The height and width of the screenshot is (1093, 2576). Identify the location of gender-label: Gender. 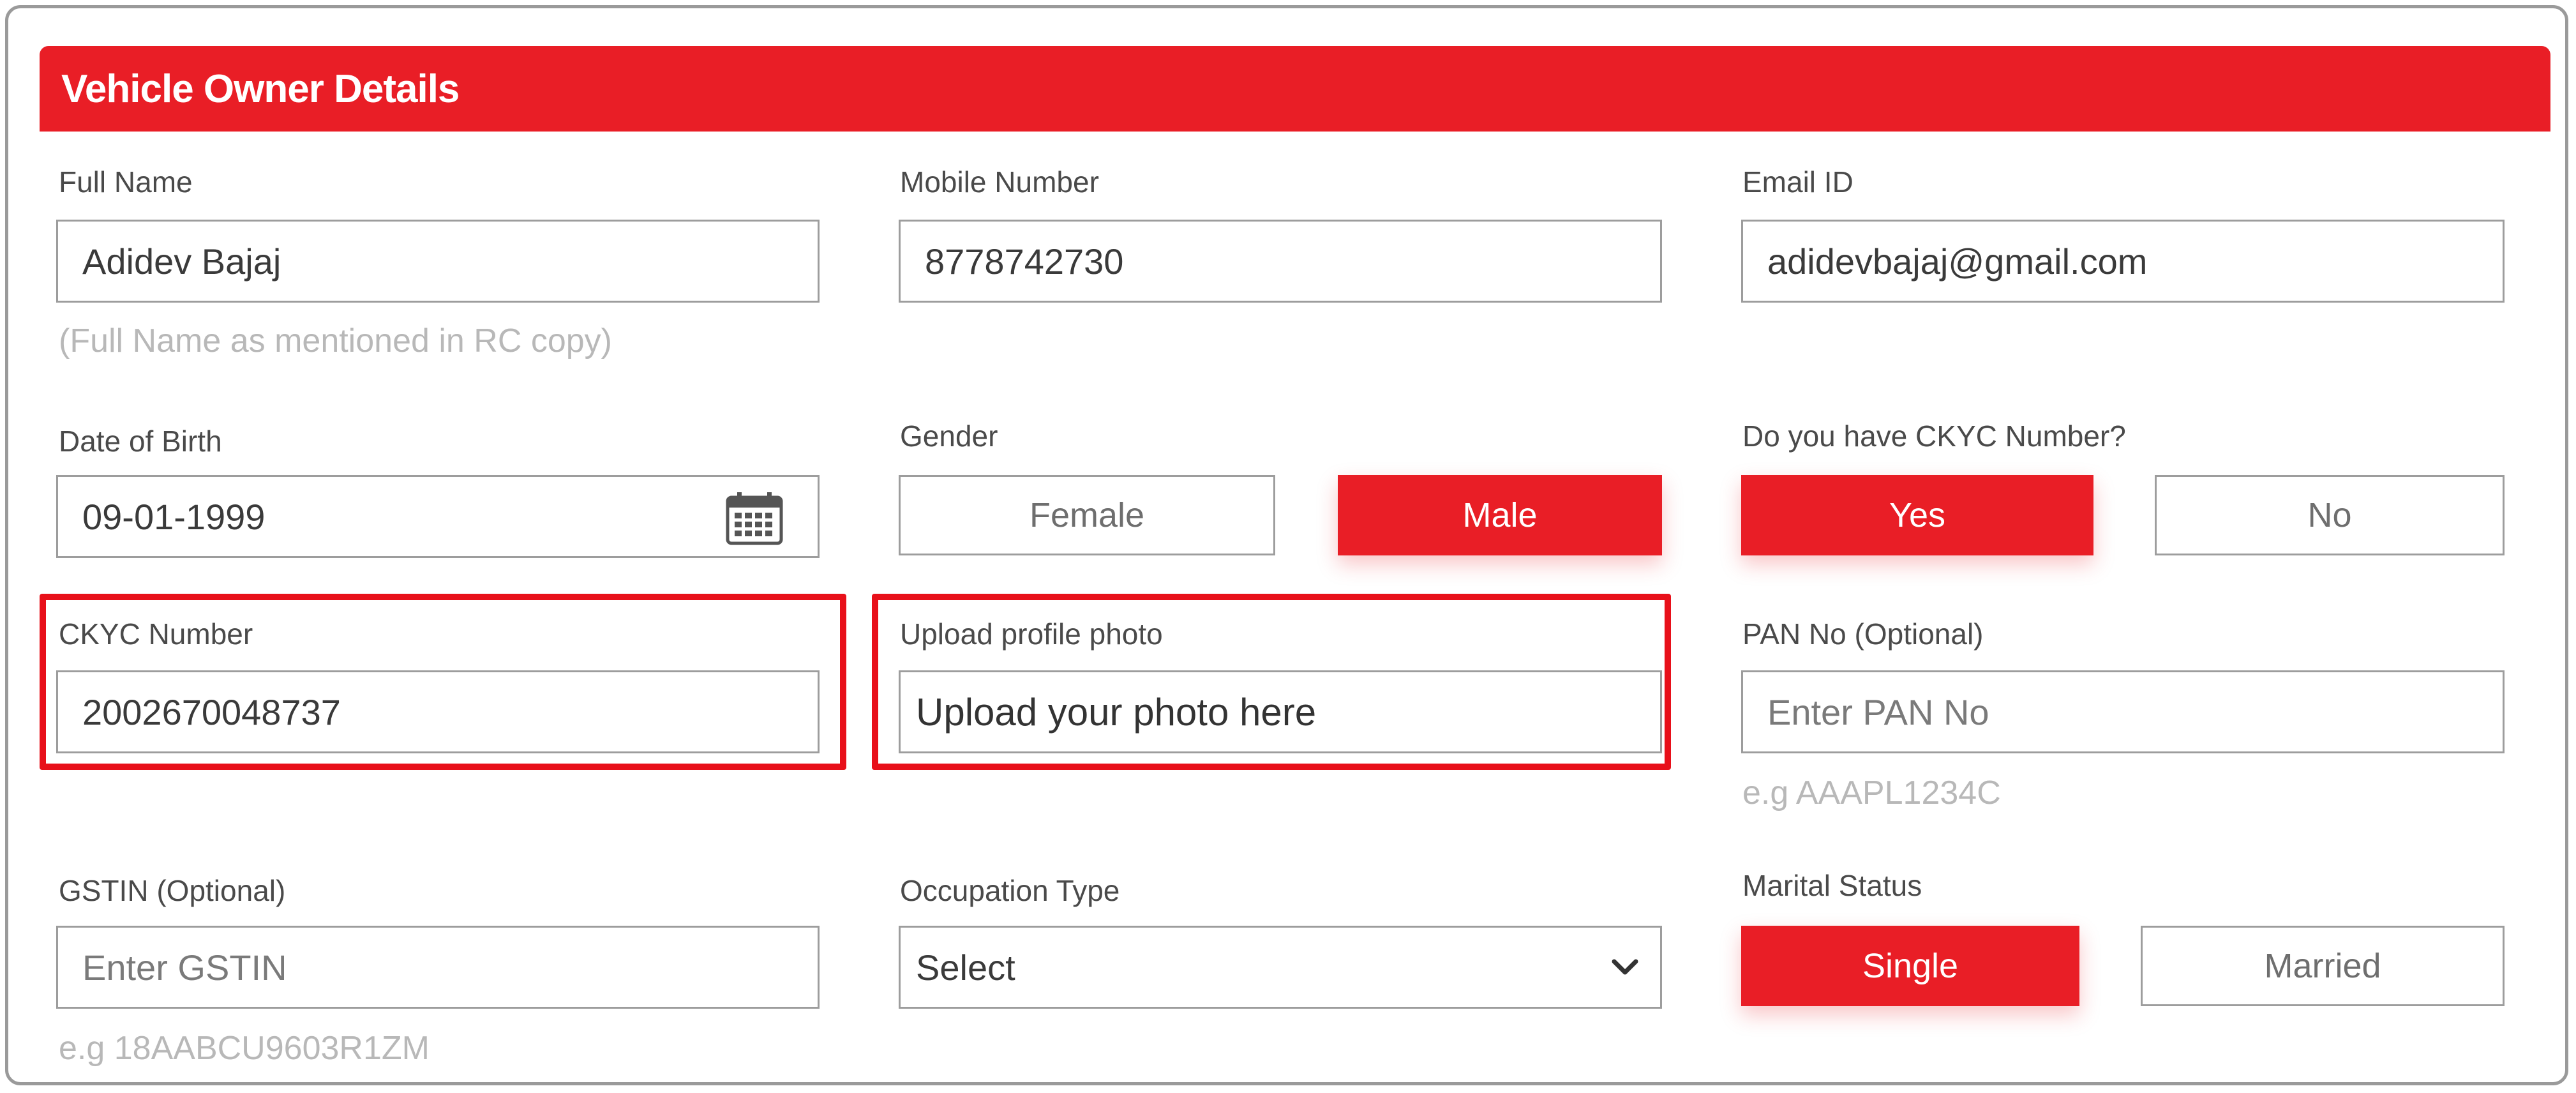
(949, 436).